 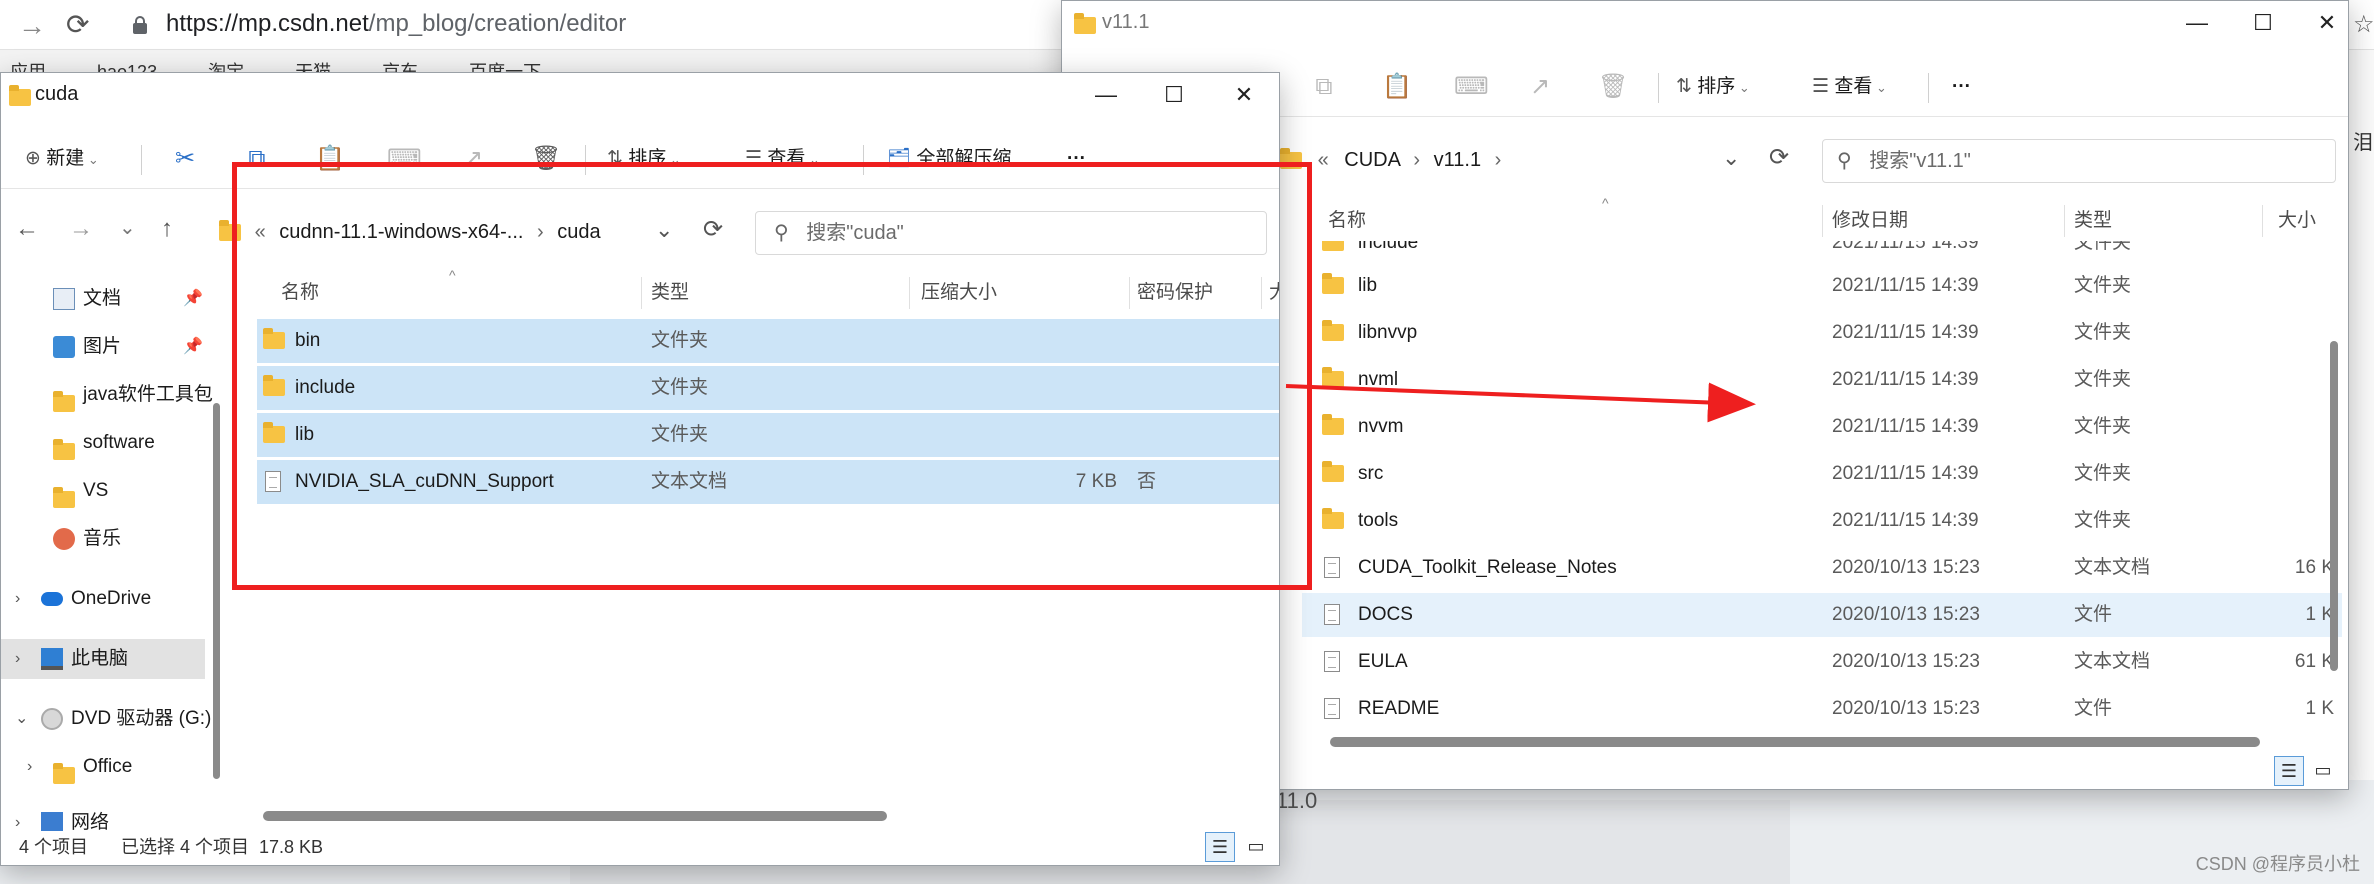 I want to click on nav-item-network: › 网络, so click(x=104, y=817).